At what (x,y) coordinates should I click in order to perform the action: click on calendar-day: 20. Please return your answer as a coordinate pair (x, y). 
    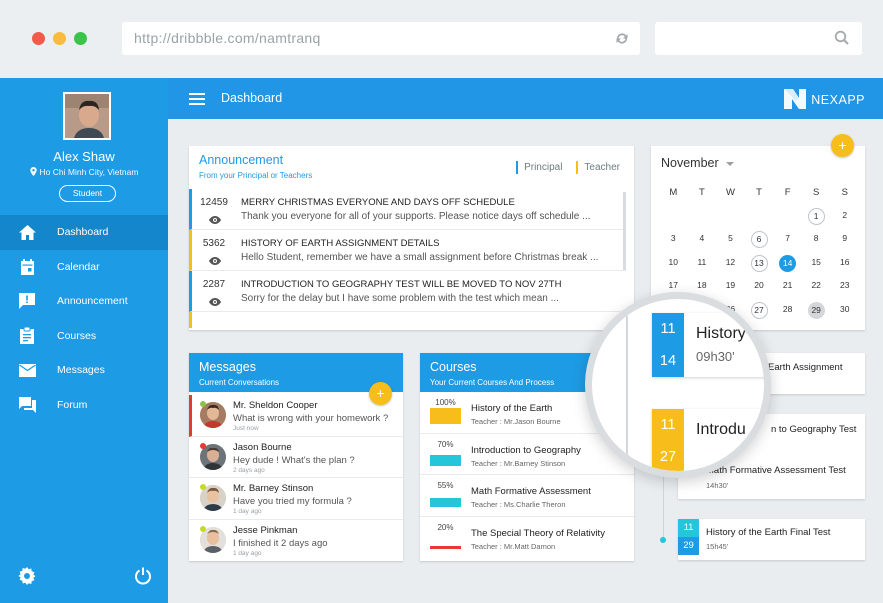
    Looking at the image, I should click on (759, 287).